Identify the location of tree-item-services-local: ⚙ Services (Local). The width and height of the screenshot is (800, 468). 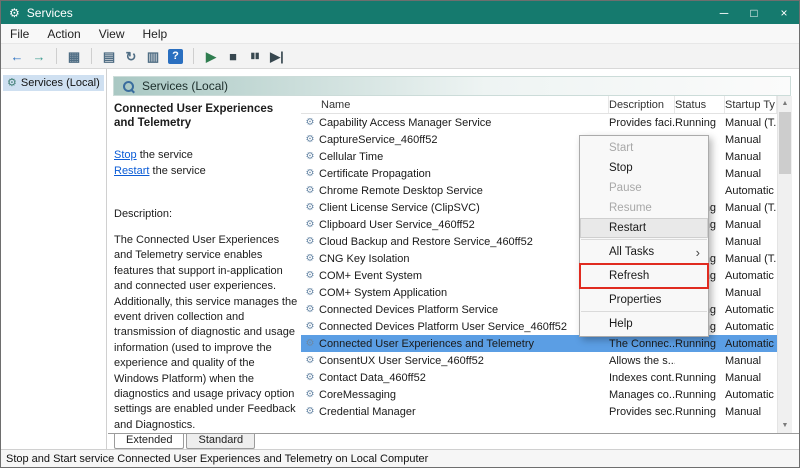
(53, 83).